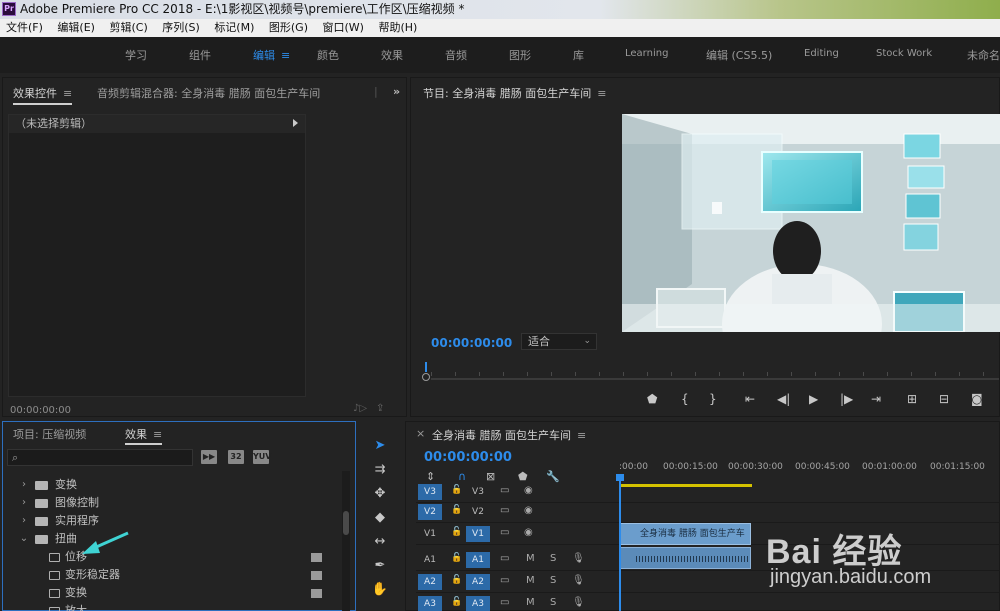 Image resolution: width=1000 pixels, height=611 pixels. Describe the element at coordinates (520, 55) in the screenshot. I see `workspace-graphics: 图形` at that location.